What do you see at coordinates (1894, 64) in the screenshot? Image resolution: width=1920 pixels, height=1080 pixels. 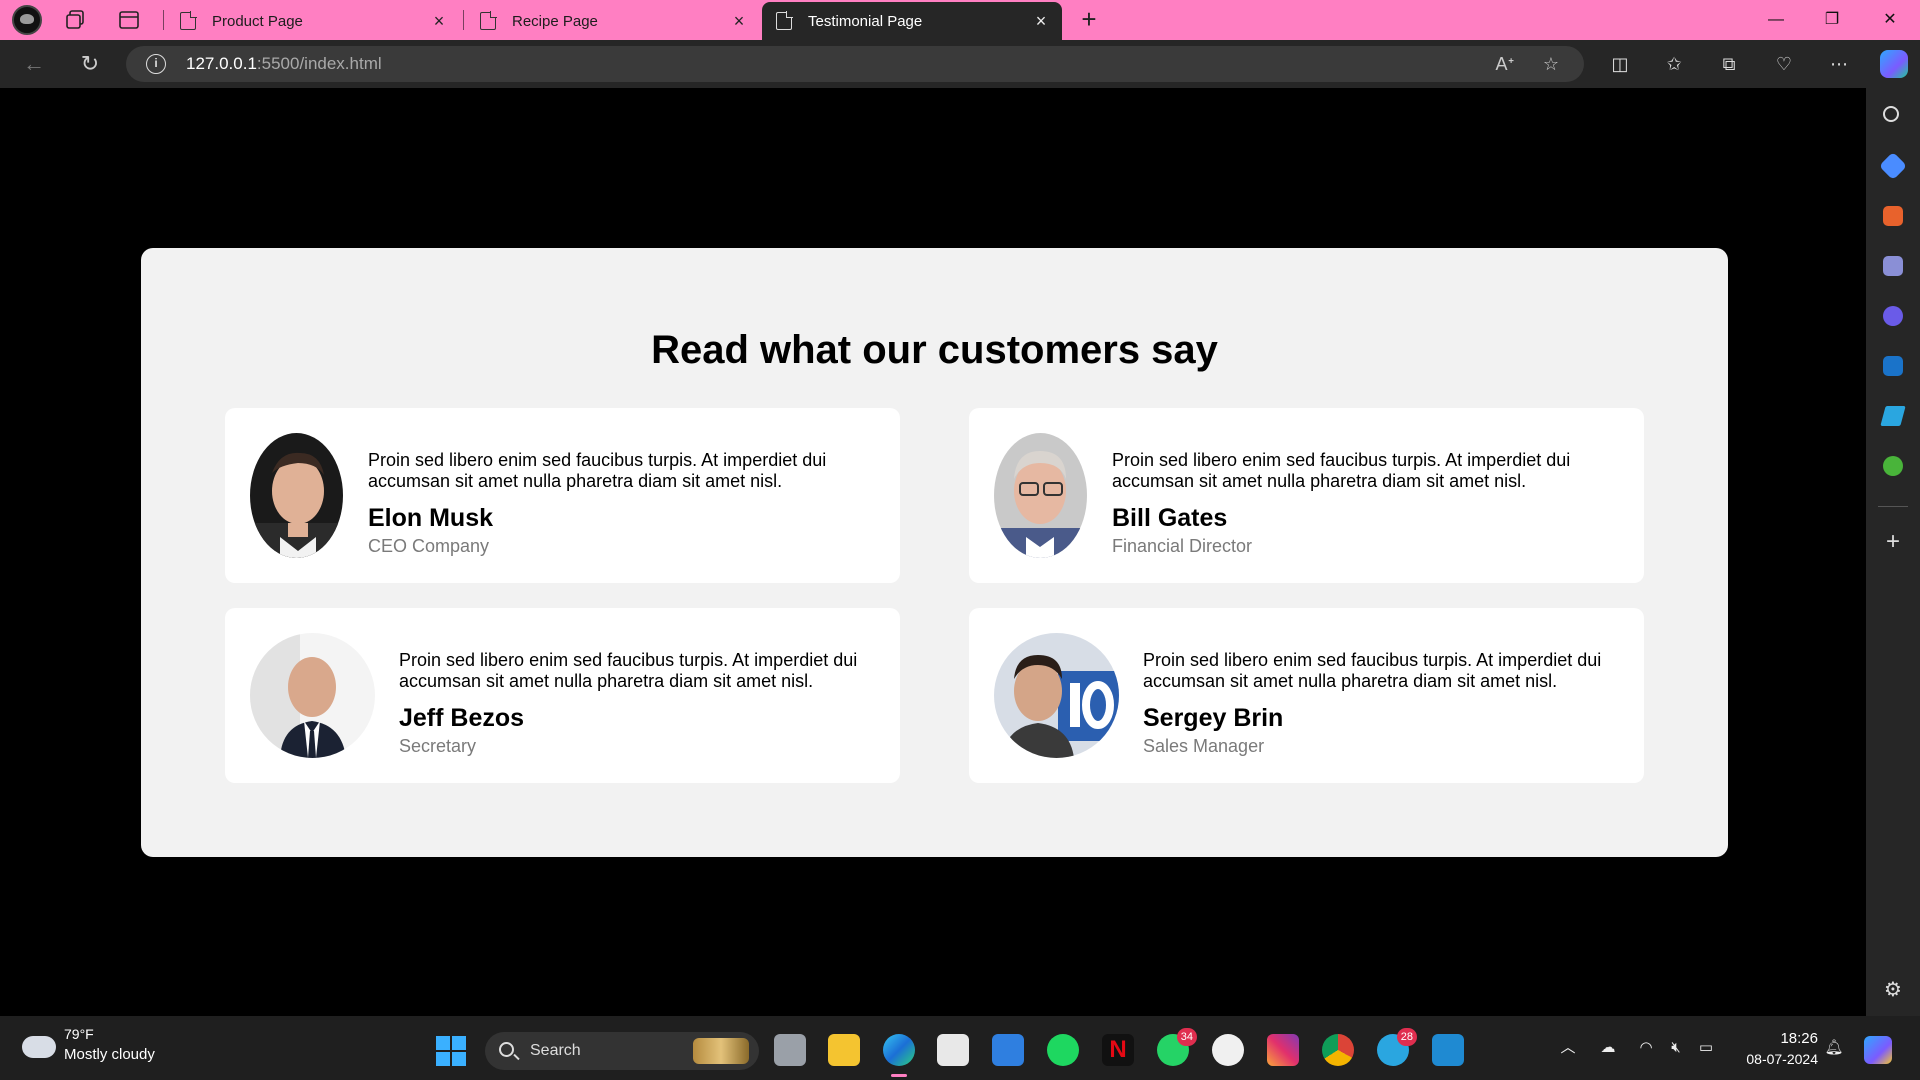 I see `copilot-icon` at bounding box center [1894, 64].